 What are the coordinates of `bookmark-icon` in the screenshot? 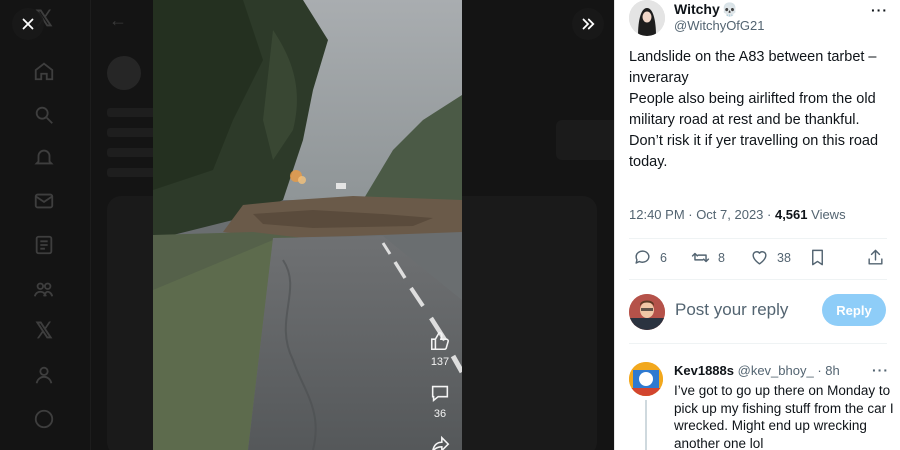 It's located at (817, 257).